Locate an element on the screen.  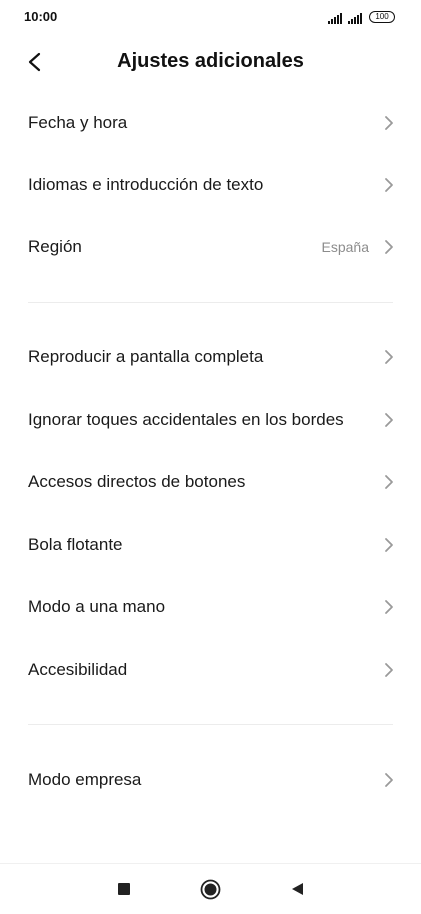
settings-item-floating-ball: Bola flotante is located at coordinates (210, 545).